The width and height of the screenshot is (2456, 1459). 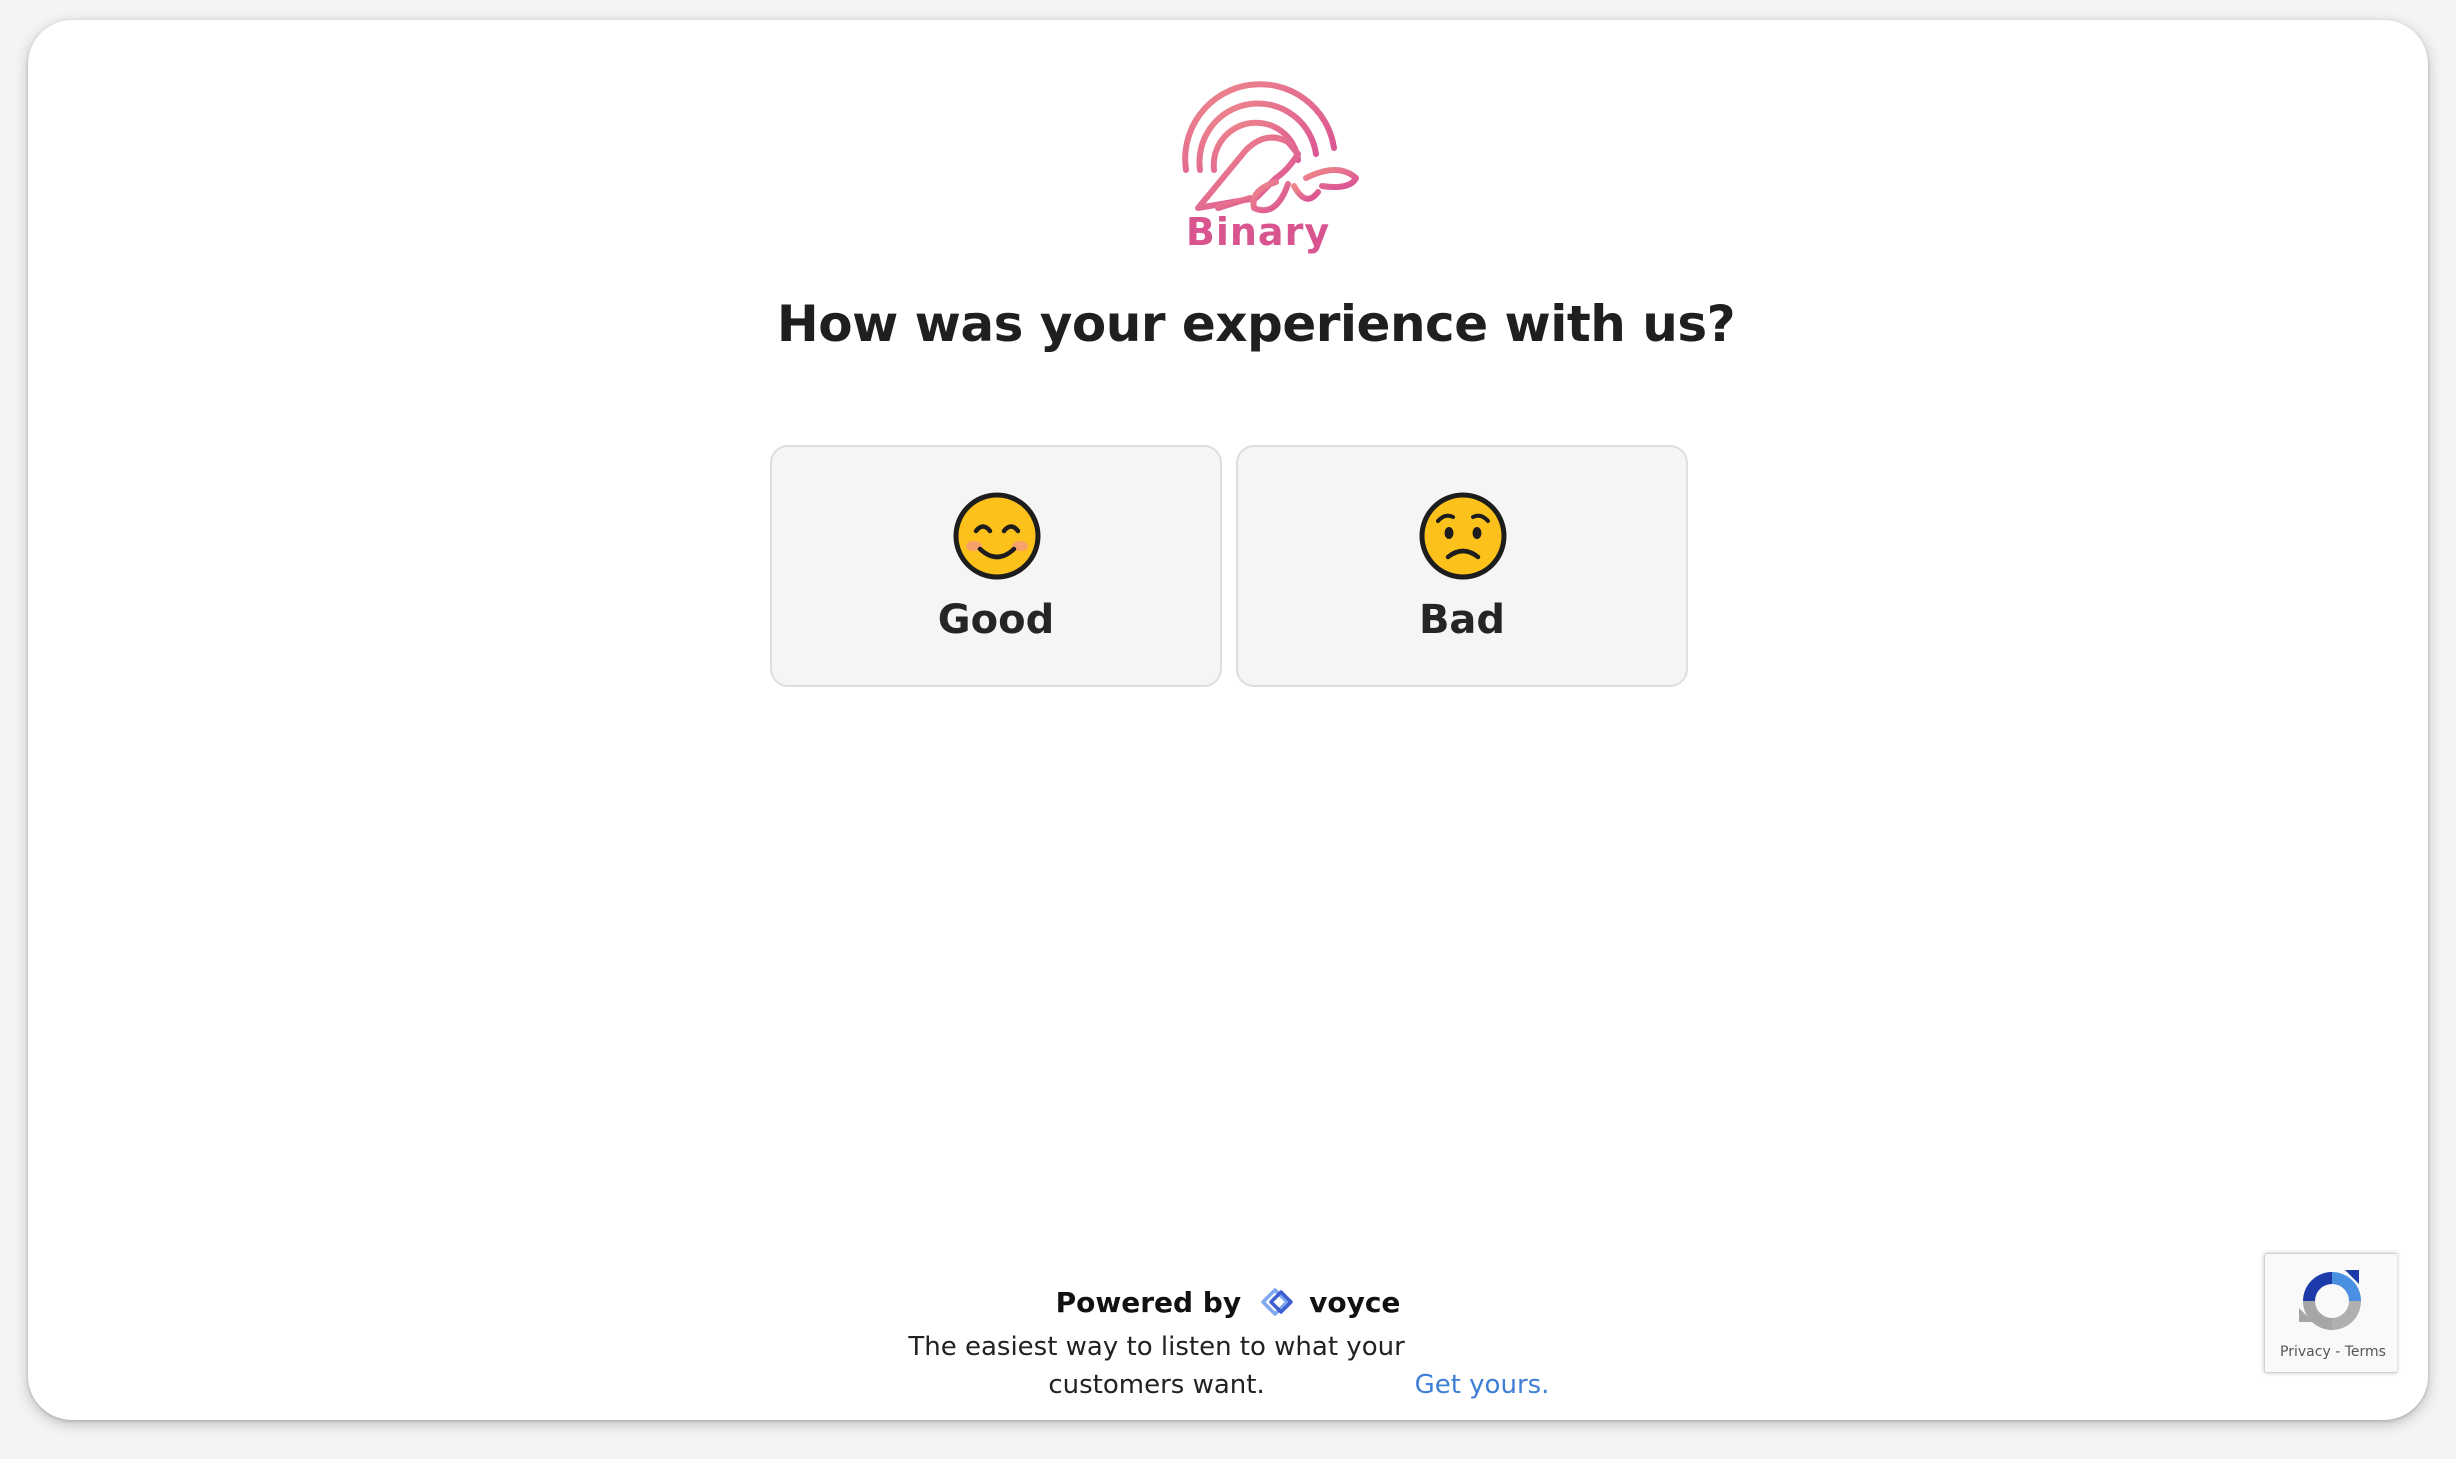 What do you see at coordinates (1355, 1302) in the screenshot?
I see `voyce-brand-name: voyce` at bounding box center [1355, 1302].